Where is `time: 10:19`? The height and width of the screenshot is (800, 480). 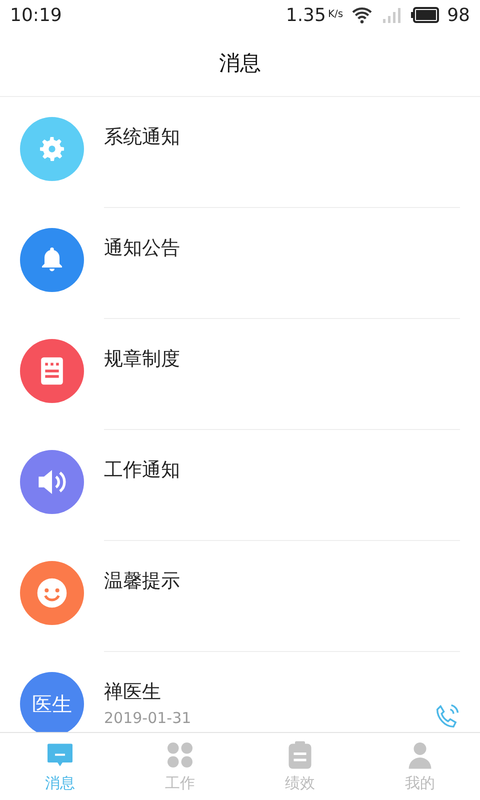
time: 10:19 is located at coordinates (36, 15).